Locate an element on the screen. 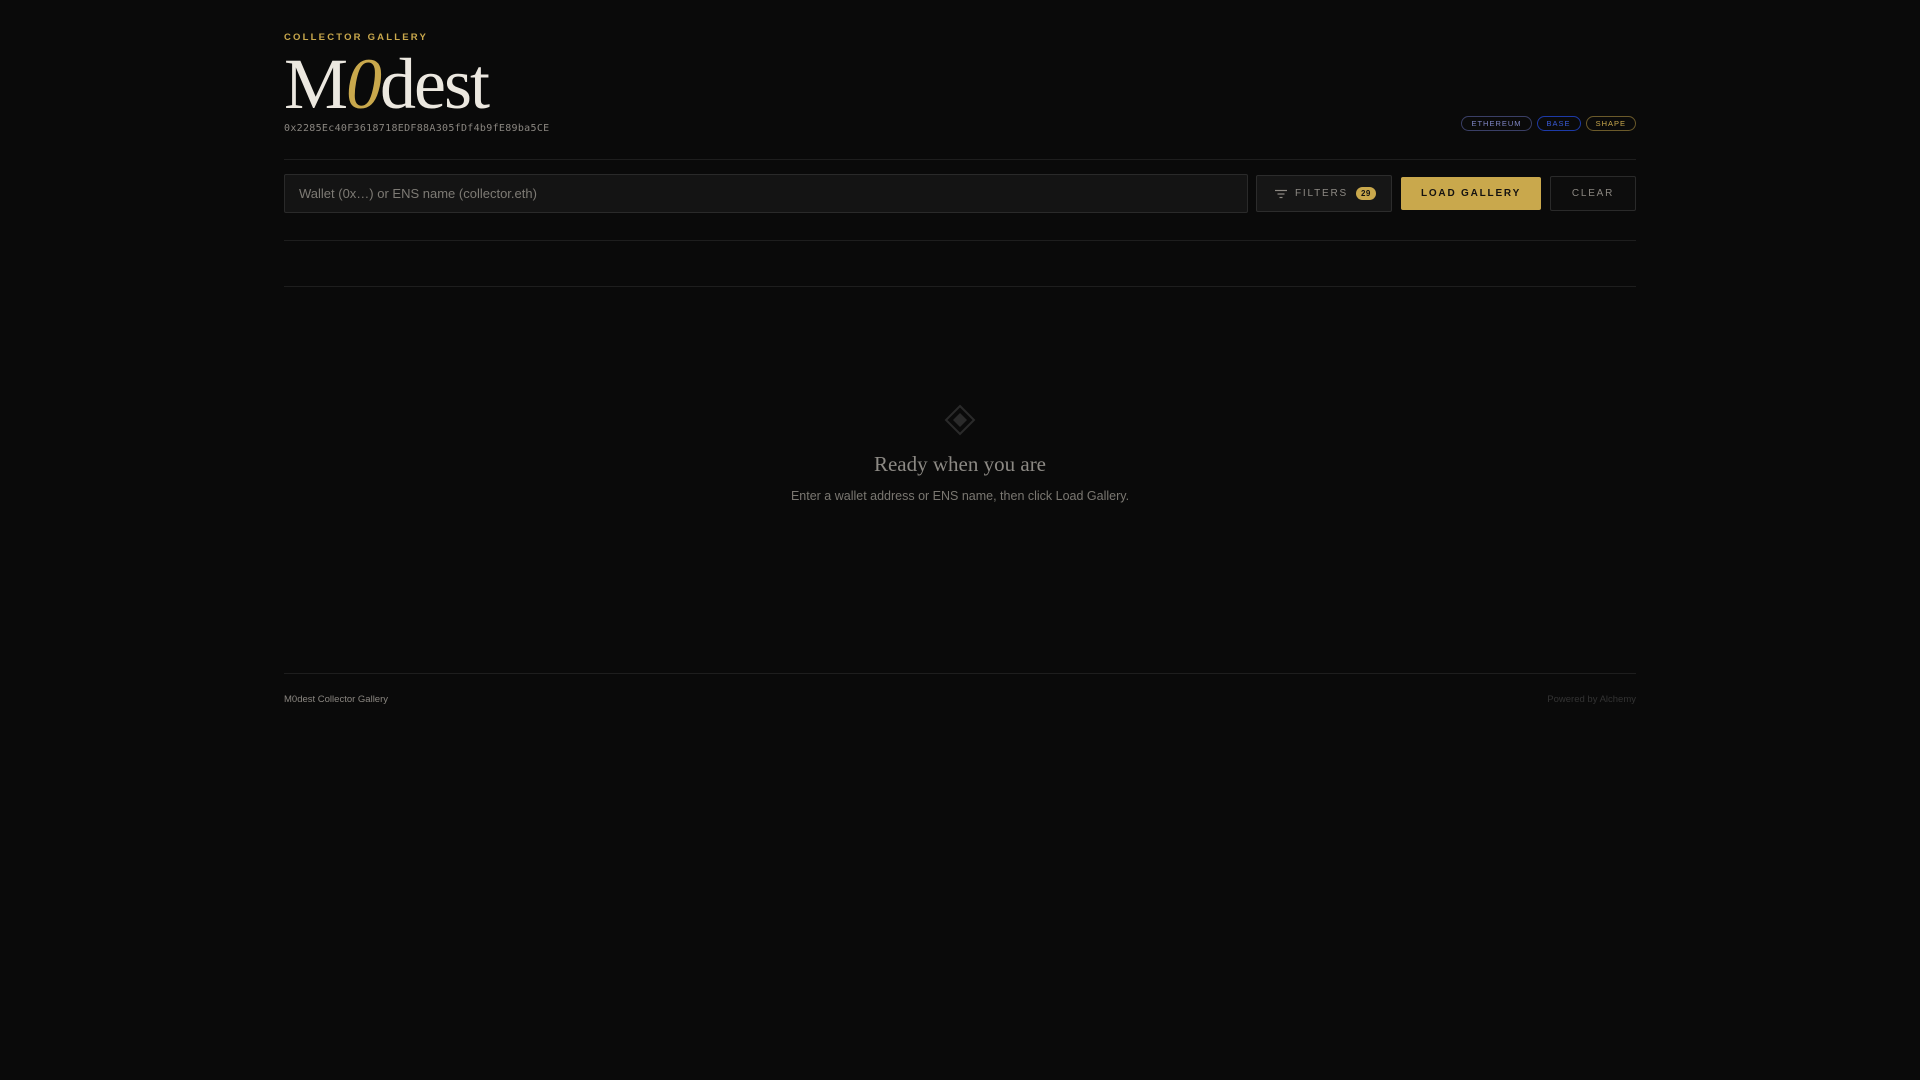 Image resolution: width=1920 pixels, height=1080 pixels. footer-powered-by-link: Powered by Alchemy is located at coordinates (1591, 699).